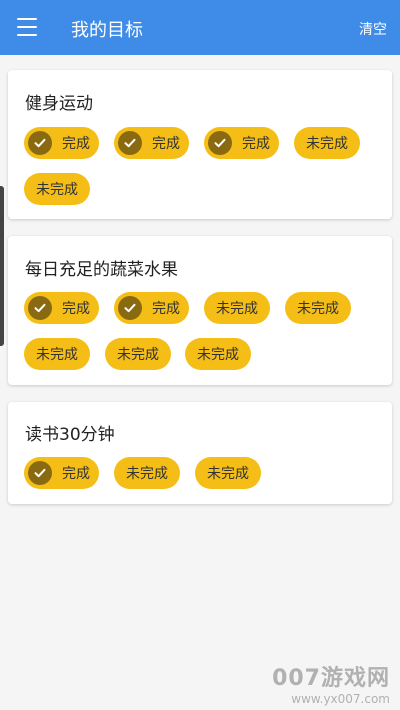 This screenshot has width=400, height=710. What do you see at coordinates (200, 27) in the screenshot?
I see `app-bar: 我的目标 清空` at bounding box center [200, 27].